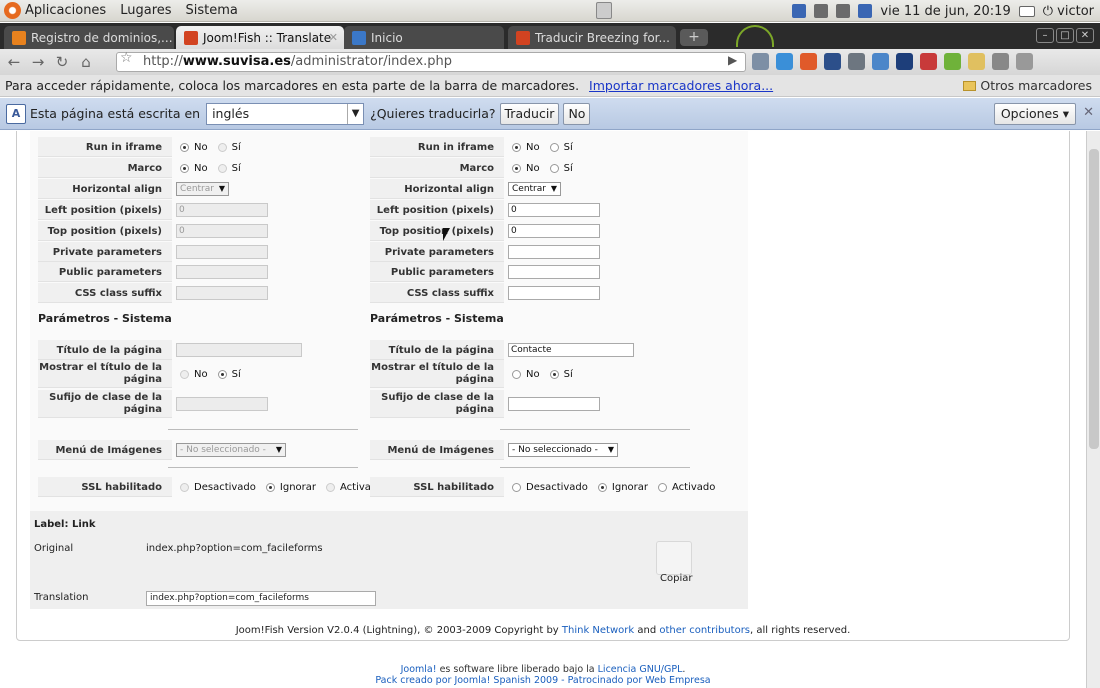 Image resolution: width=1100 pixels, height=688 pixels. I want to click on menu-aplicaciones: Aplicaciones, so click(55, 10).